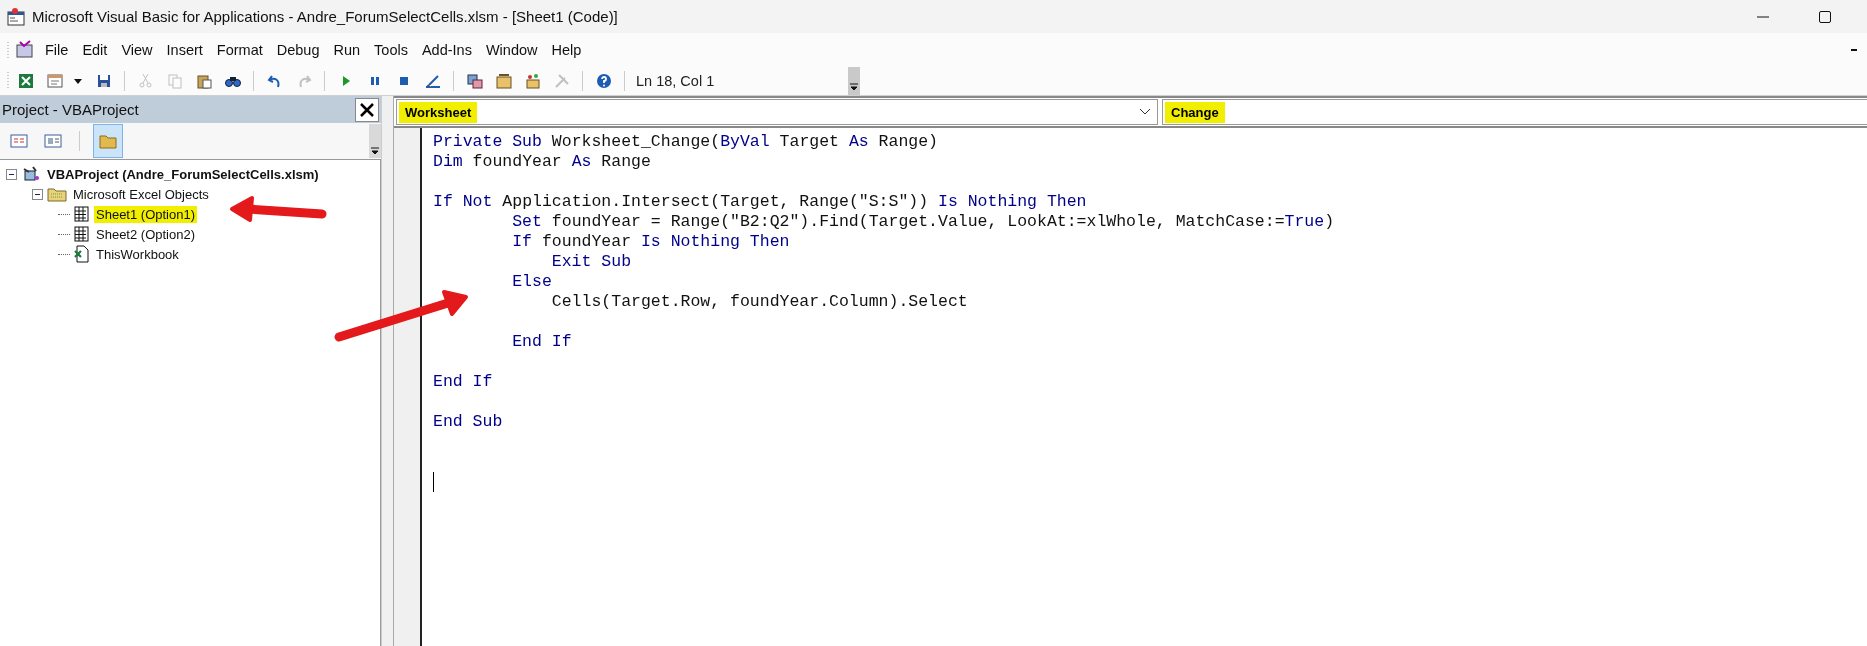 This screenshot has height=646, width=1867. What do you see at coordinates (141, 194) in the screenshot?
I see `tree-item: Microsoft Excel Objects` at bounding box center [141, 194].